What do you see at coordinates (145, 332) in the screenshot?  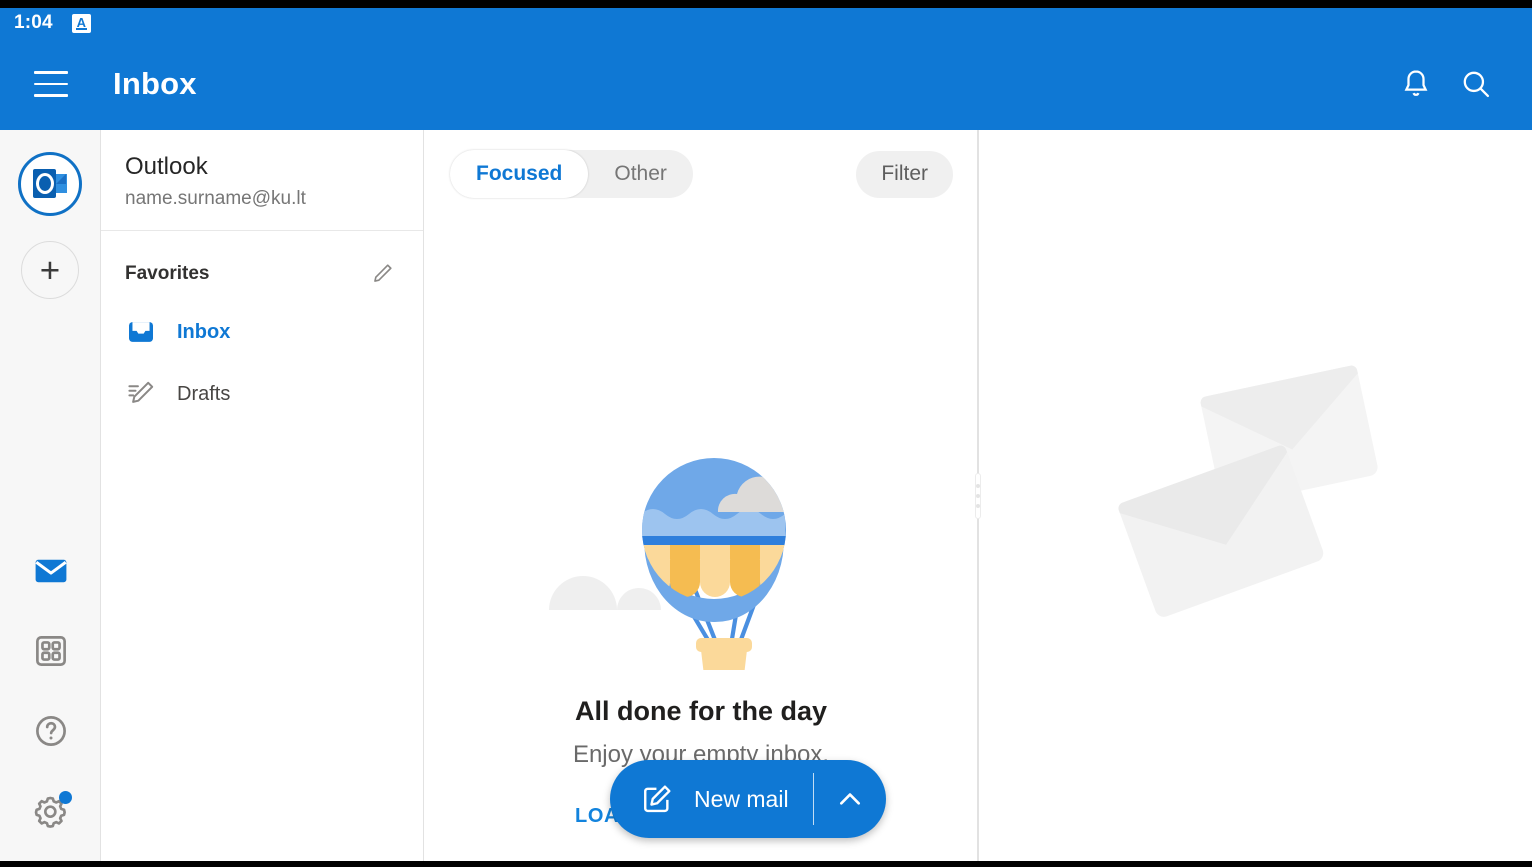 I see `inbox-tray-icon` at bounding box center [145, 332].